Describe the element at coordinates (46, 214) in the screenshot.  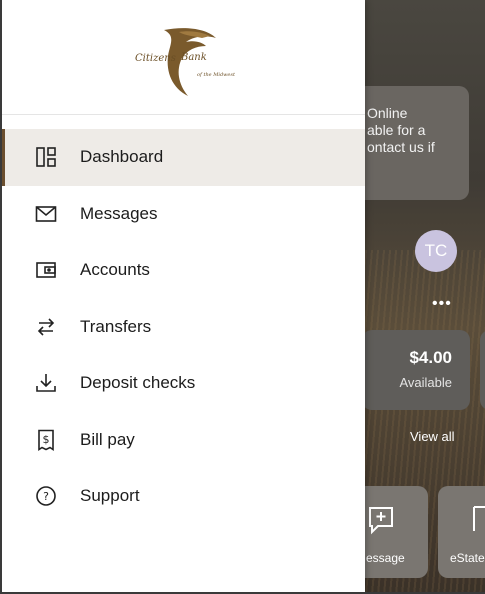
I see `mail-icon` at that location.